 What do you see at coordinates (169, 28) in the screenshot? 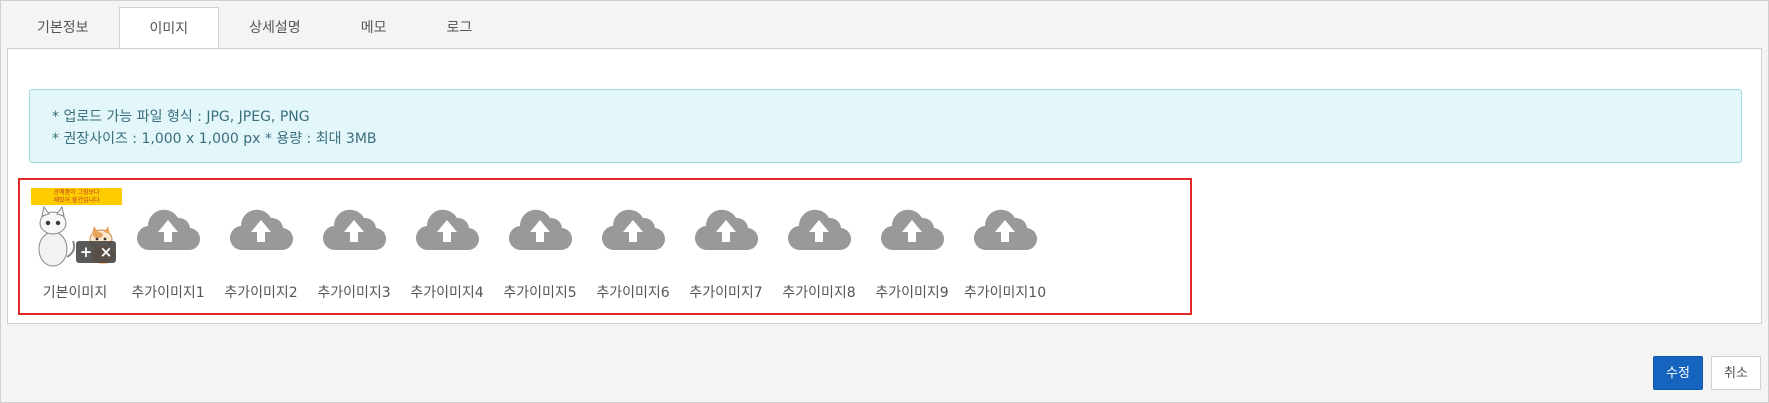
I see `tab-image: 이미지` at bounding box center [169, 28].